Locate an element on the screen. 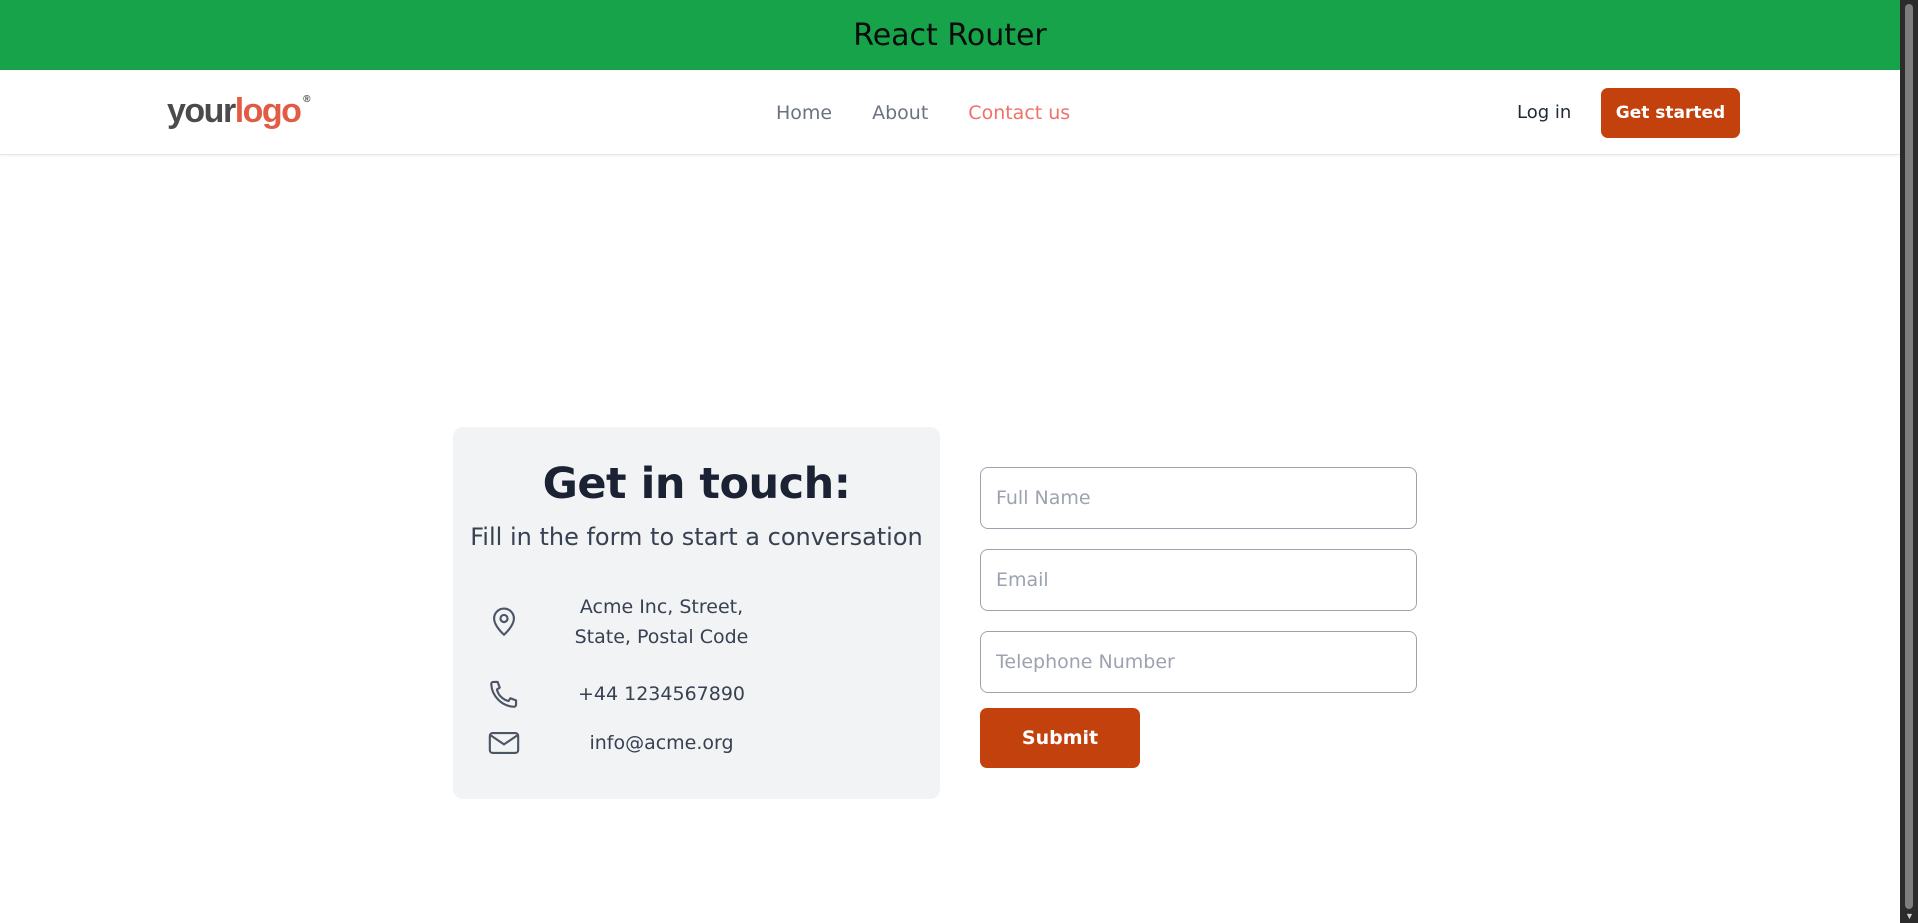  telephone-input is located at coordinates (1198, 662).